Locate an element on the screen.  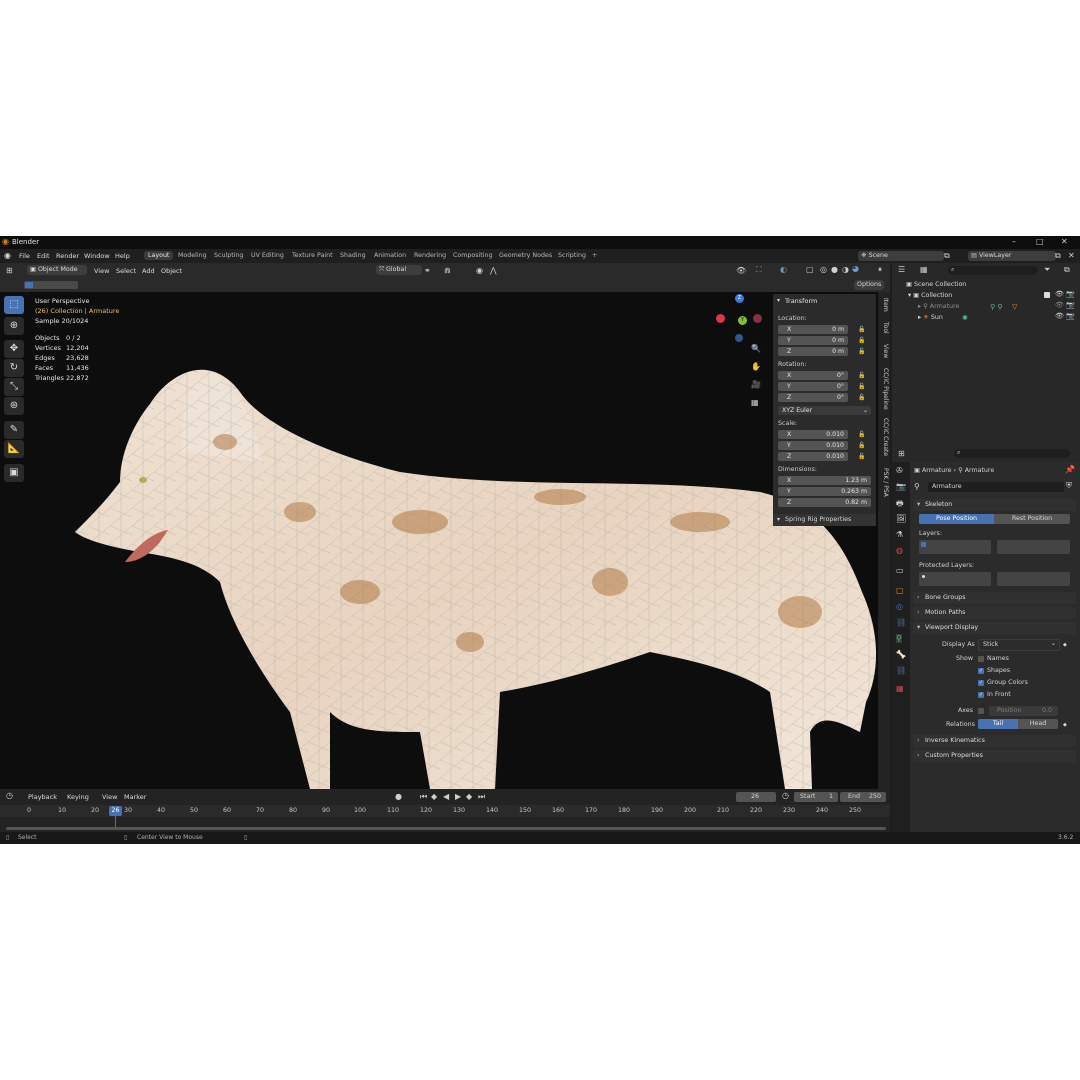
proportional-edit-icon: ◉ is located at coordinates (479, 270).